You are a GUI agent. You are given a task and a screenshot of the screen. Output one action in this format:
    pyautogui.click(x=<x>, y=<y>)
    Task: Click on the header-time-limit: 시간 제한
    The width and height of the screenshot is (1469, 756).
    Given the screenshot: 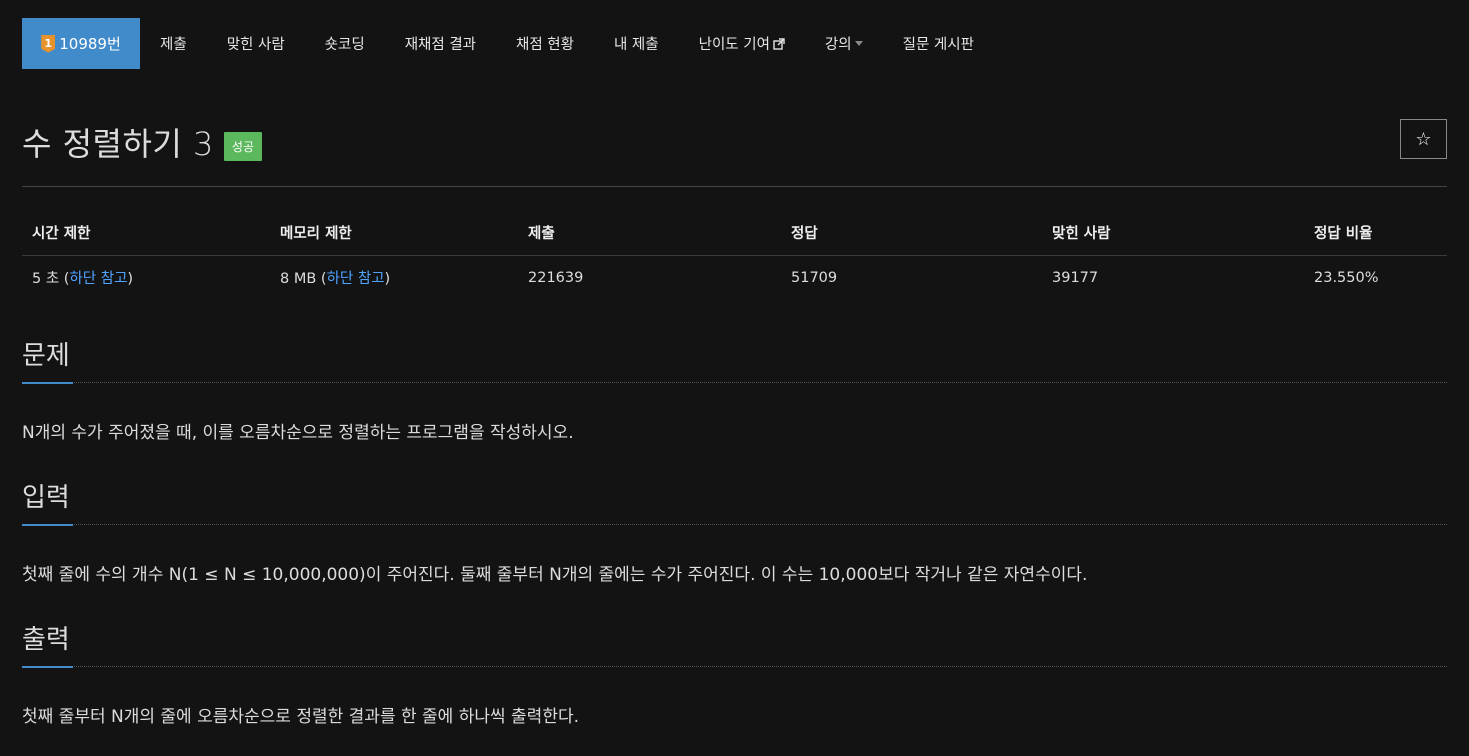 What is the action you would take?
    pyautogui.click(x=146, y=233)
    